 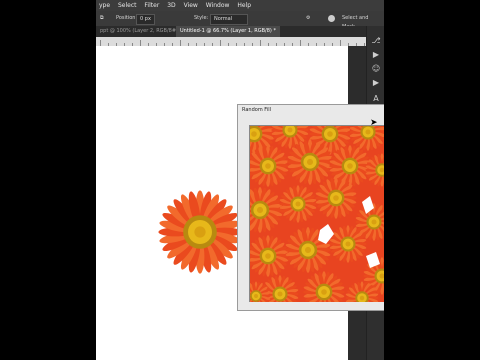 What do you see at coordinates (104, 5) in the screenshot?
I see `menu-type: ype` at bounding box center [104, 5].